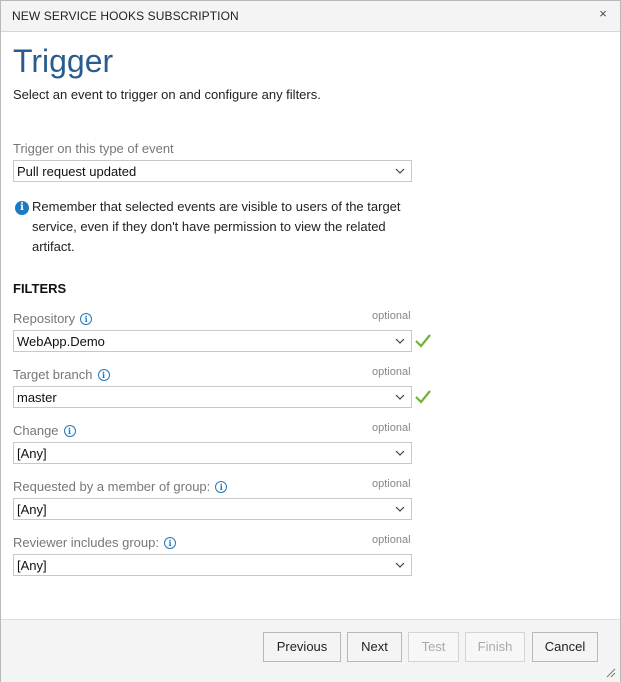  What do you see at coordinates (36, 430) in the screenshot?
I see `filter-label-text: Change` at bounding box center [36, 430].